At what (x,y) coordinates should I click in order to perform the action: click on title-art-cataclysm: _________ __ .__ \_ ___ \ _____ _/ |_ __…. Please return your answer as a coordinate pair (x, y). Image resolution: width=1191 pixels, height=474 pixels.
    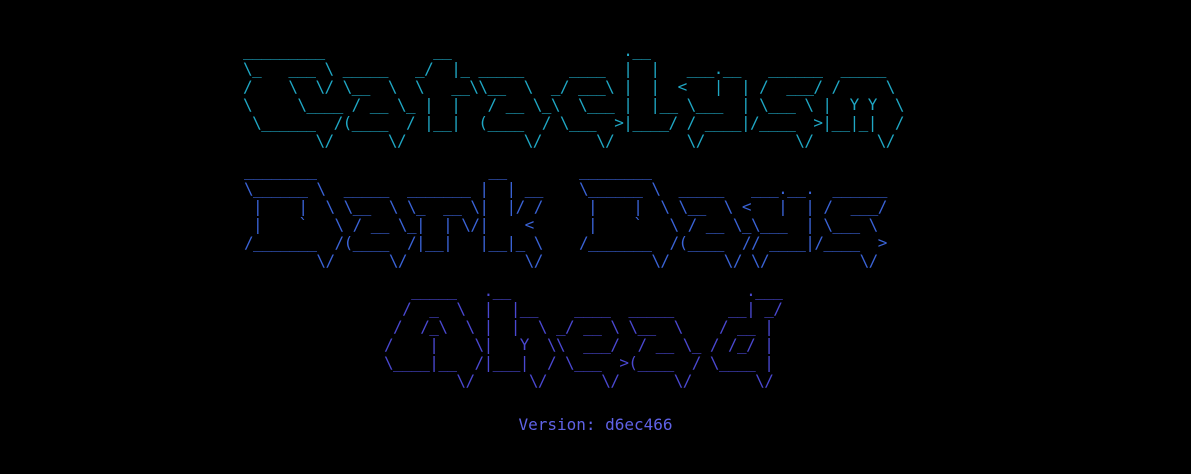
    Looking at the image, I should click on (573, 95).